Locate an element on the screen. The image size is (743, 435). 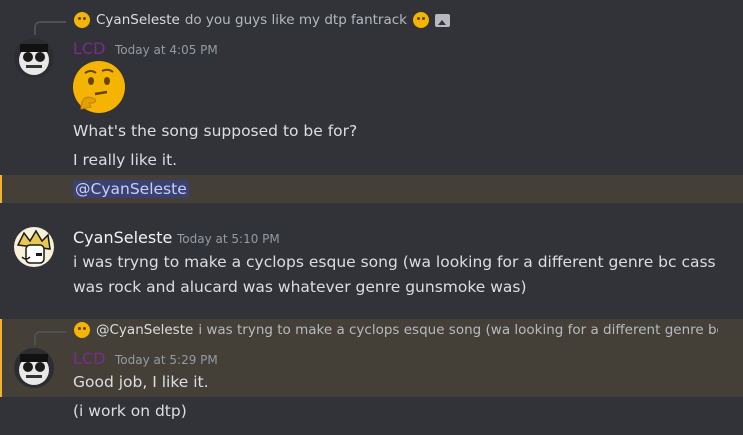
message-timestamp: Today at 4:05 PM is located at coordinates (166, 50).